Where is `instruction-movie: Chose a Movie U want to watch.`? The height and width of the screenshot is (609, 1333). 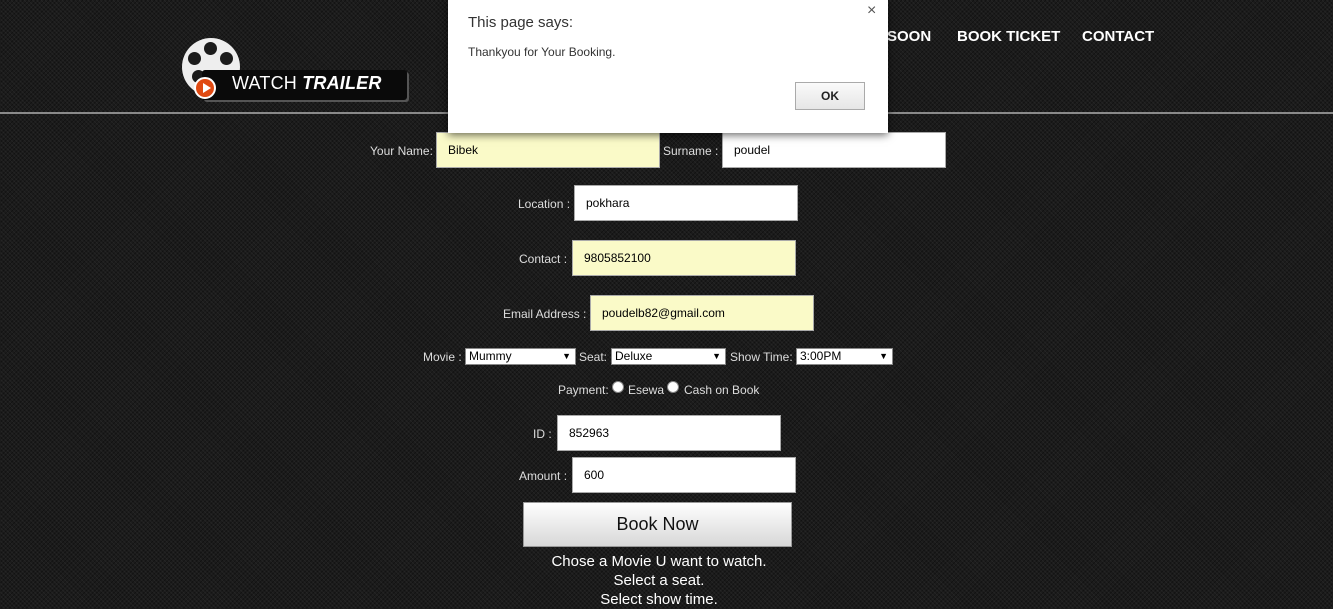 instruction-movie: Chose a Movie U want to watch. is located at coordinates (659, 561).